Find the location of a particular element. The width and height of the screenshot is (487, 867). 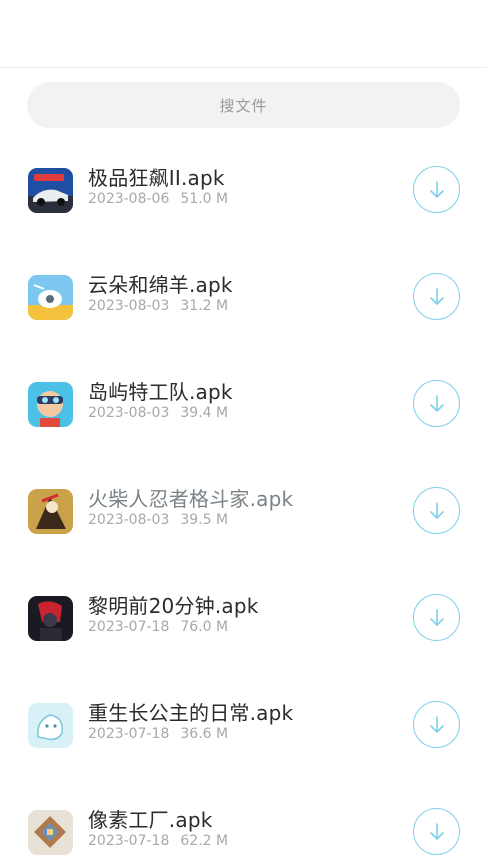

list-item: 像素工厂.apk 2023-07-18 62.2 M is located at coordinates (243, 830).